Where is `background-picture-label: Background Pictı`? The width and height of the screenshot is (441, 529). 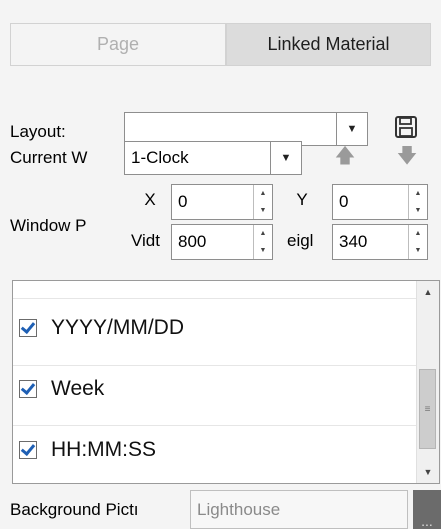 background-picture-label: Background Pictı is located at coordinates (74, 509).